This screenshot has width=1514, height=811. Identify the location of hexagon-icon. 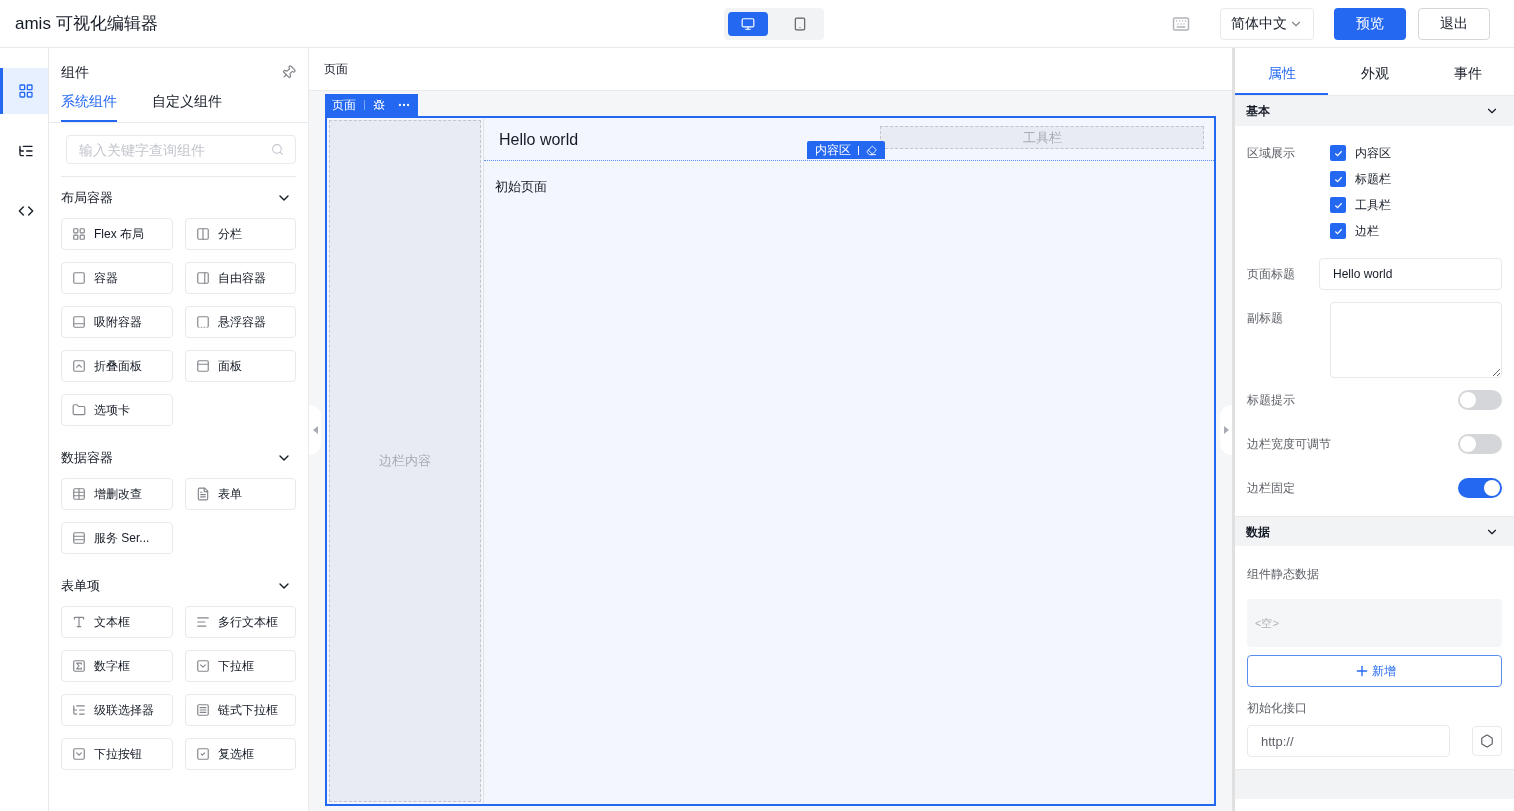
(1487, 741).